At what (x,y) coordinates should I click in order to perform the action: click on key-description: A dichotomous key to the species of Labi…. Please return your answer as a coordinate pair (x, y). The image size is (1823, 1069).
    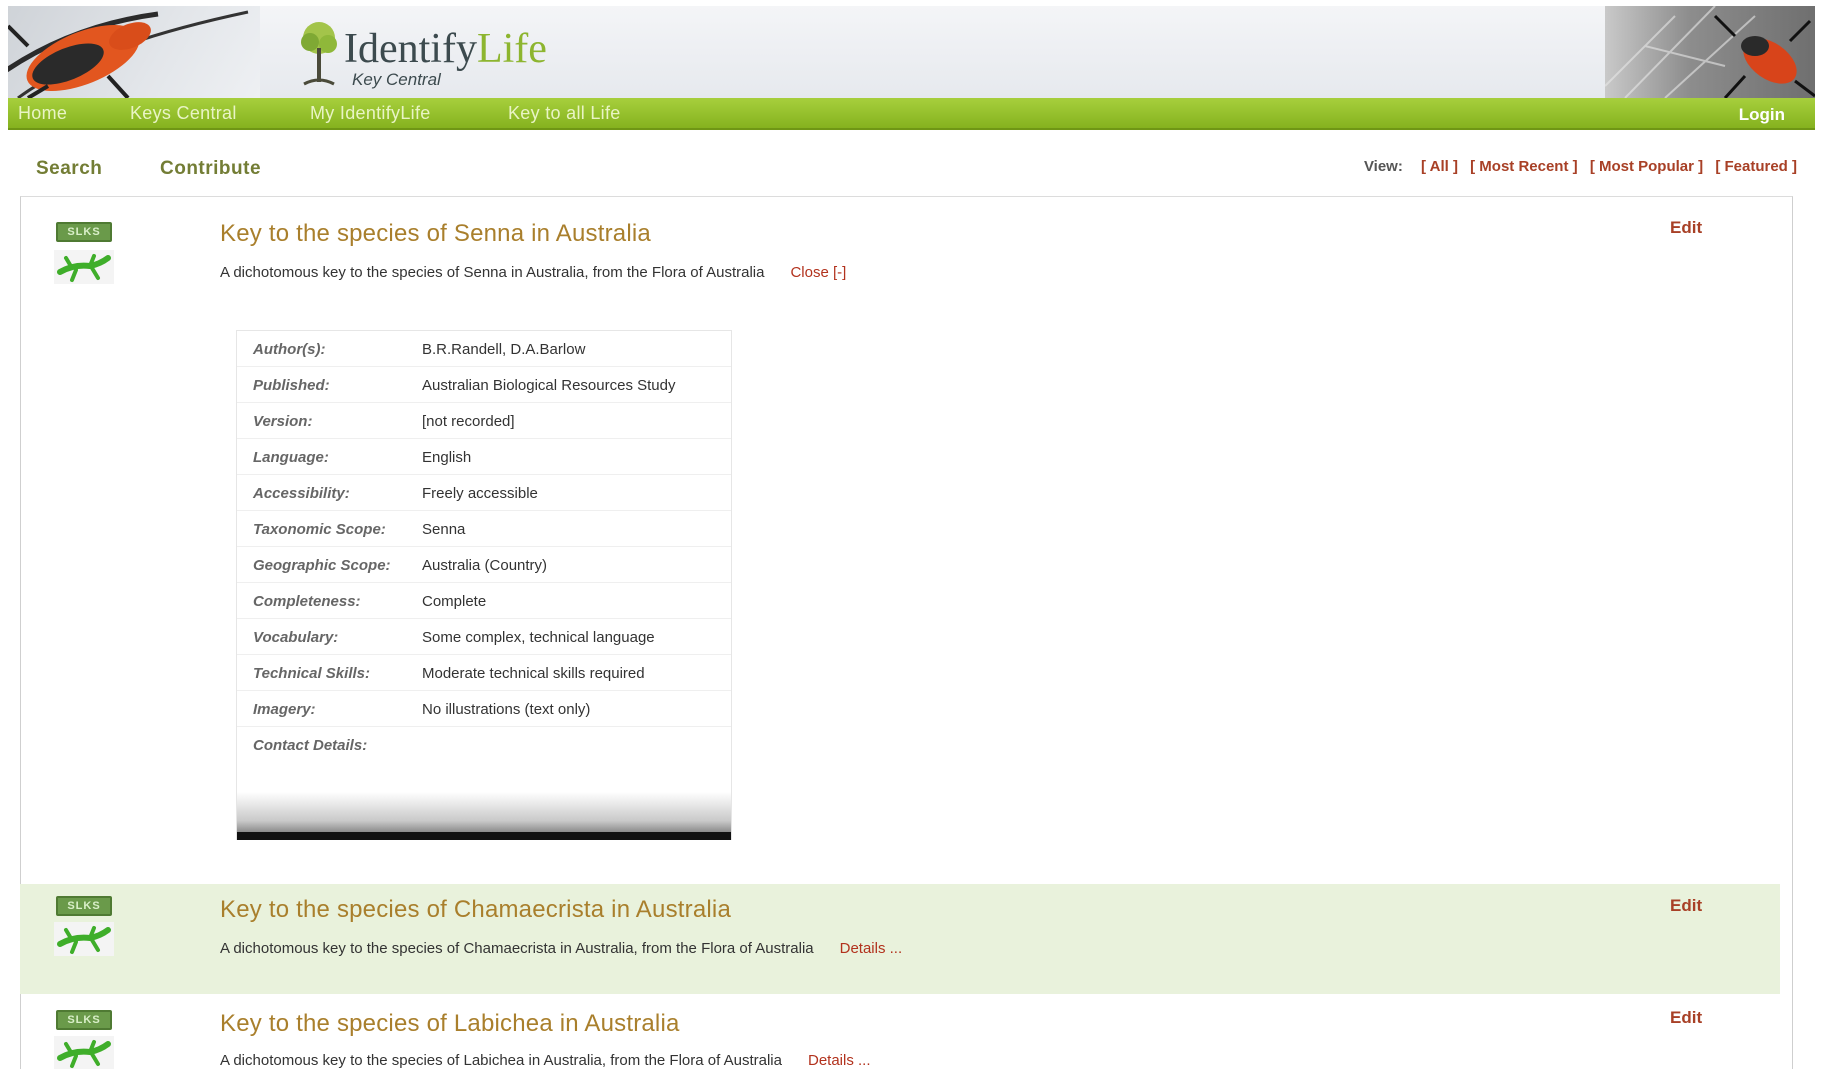
    Looking at the image, I should click on (545, 1060).